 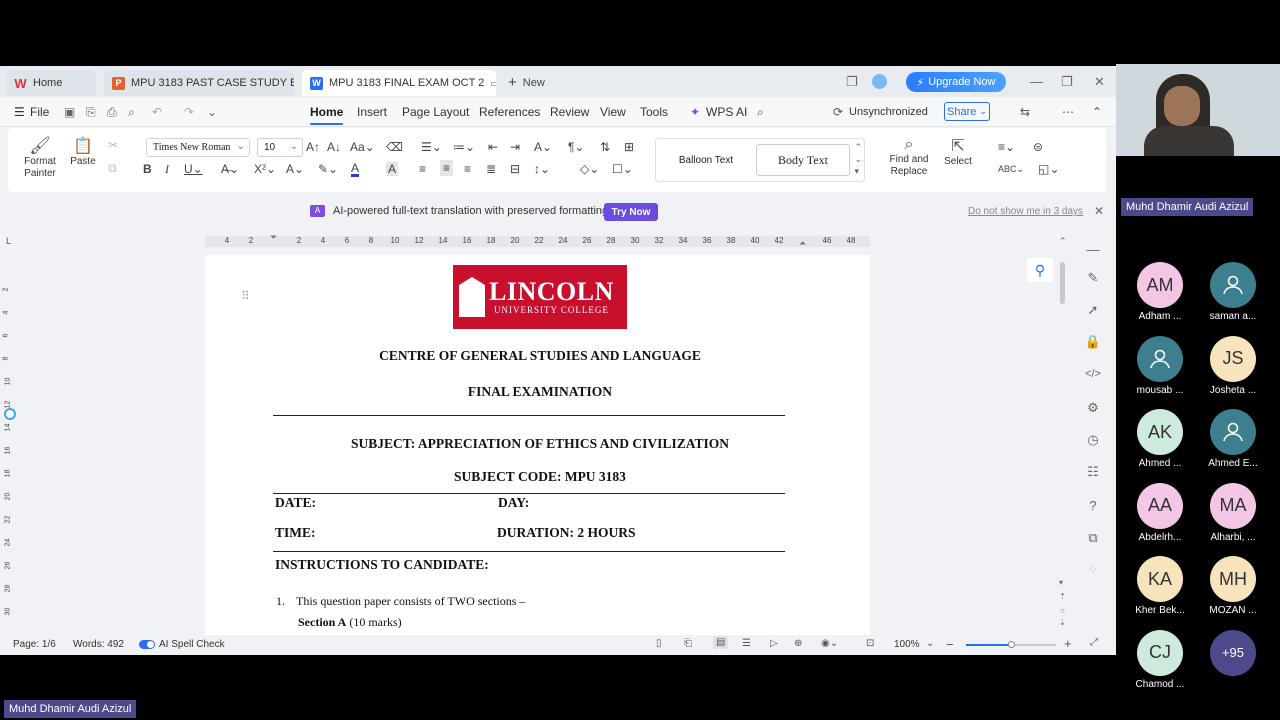 What do you see at coordinates (726, 112) in the screenshot?
I see `menu-wps-ai: WPS AI` at bounding box center [726, 112].